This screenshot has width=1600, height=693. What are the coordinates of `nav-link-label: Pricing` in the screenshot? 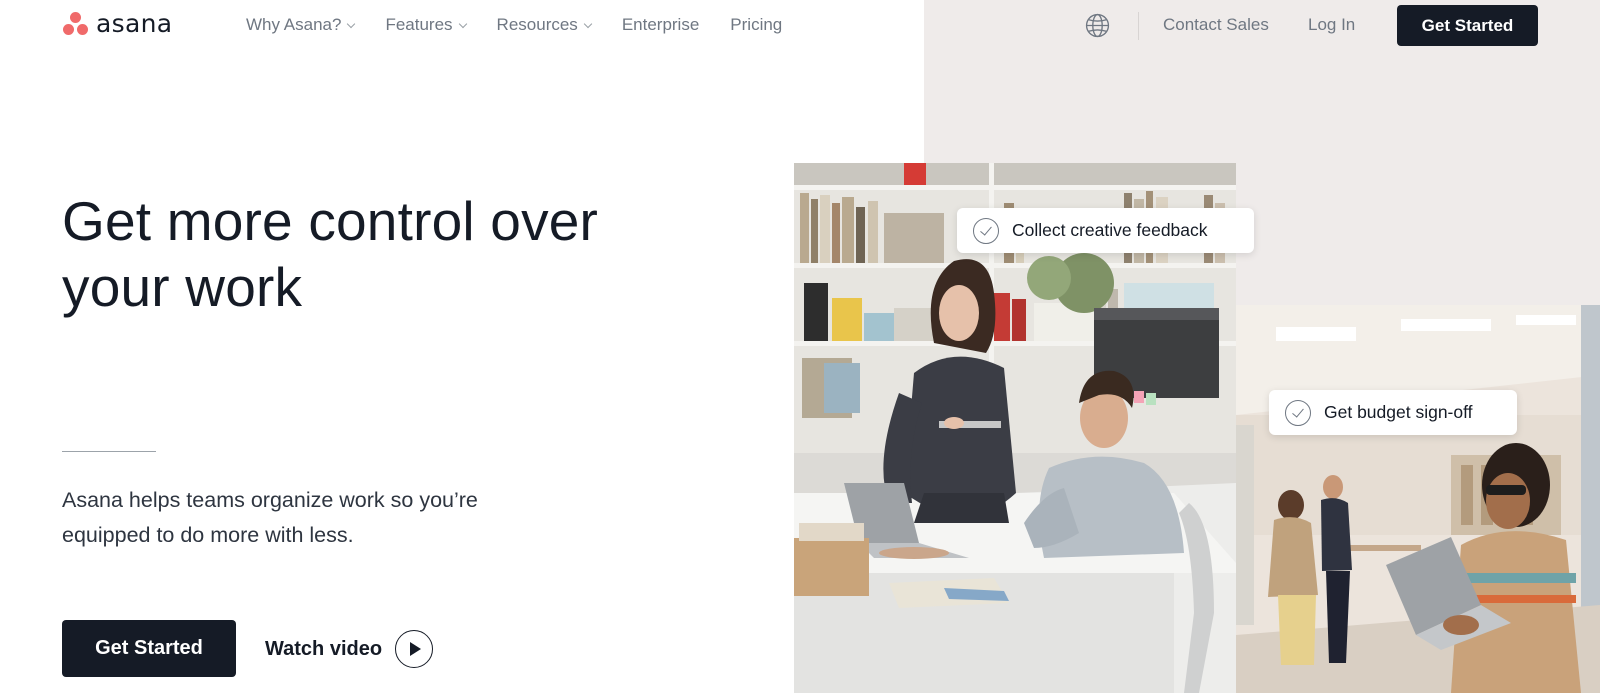 It's located at (756, 24).